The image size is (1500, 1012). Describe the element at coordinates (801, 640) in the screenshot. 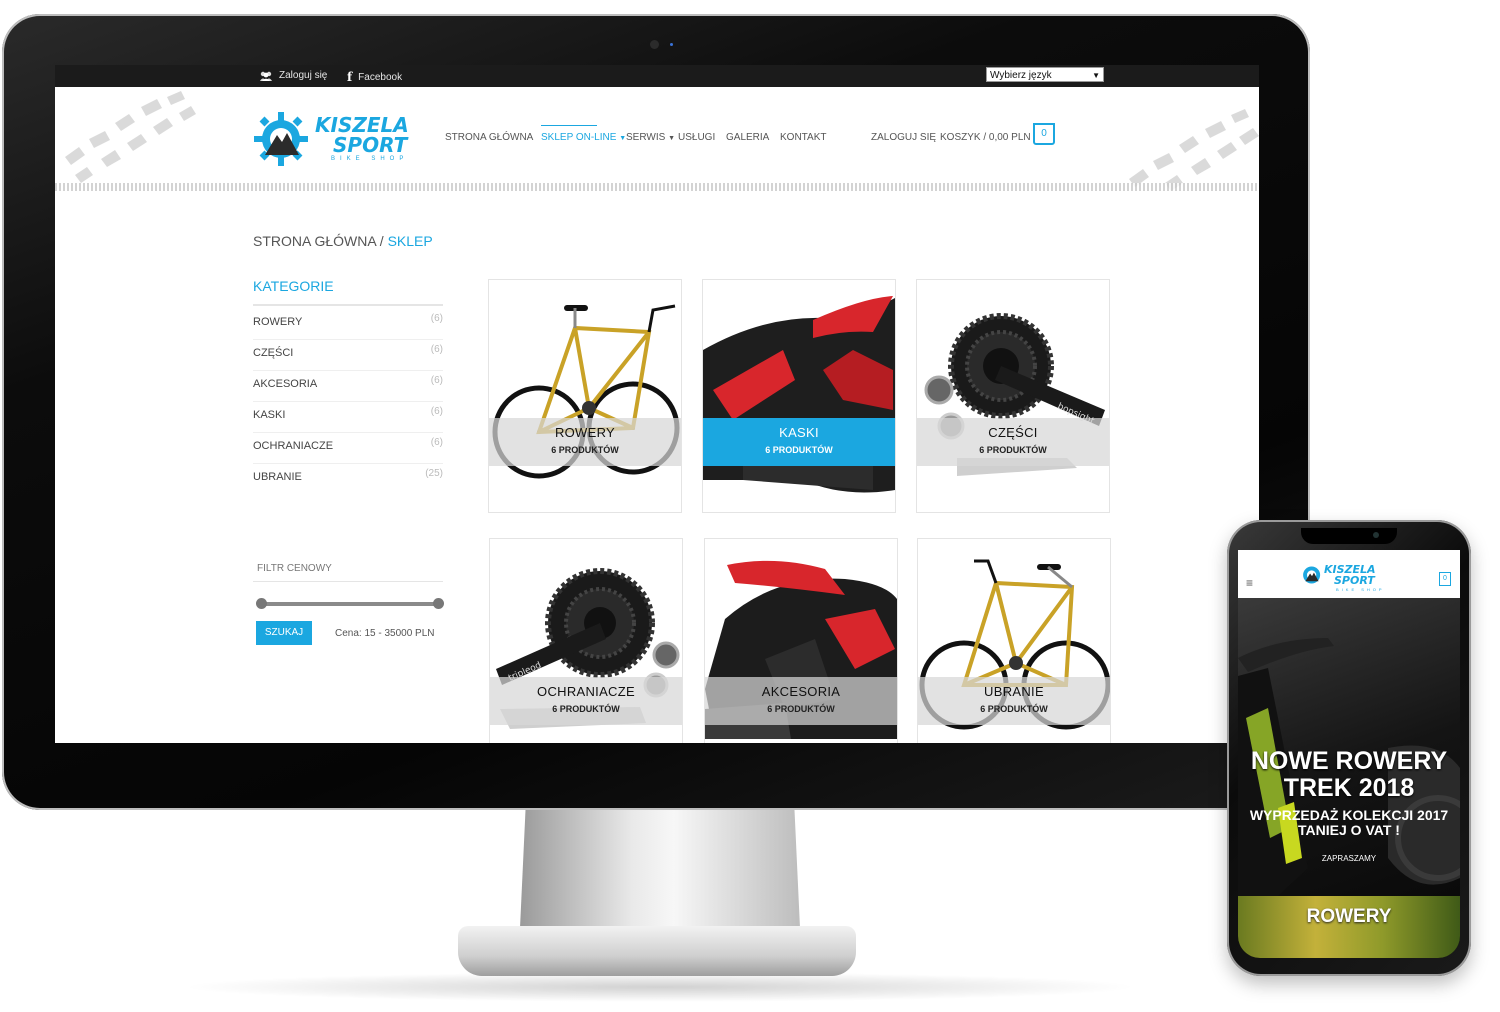

I see `category-card-accessories: AKCESORIA 6 PRODUKTÓW` at that location.